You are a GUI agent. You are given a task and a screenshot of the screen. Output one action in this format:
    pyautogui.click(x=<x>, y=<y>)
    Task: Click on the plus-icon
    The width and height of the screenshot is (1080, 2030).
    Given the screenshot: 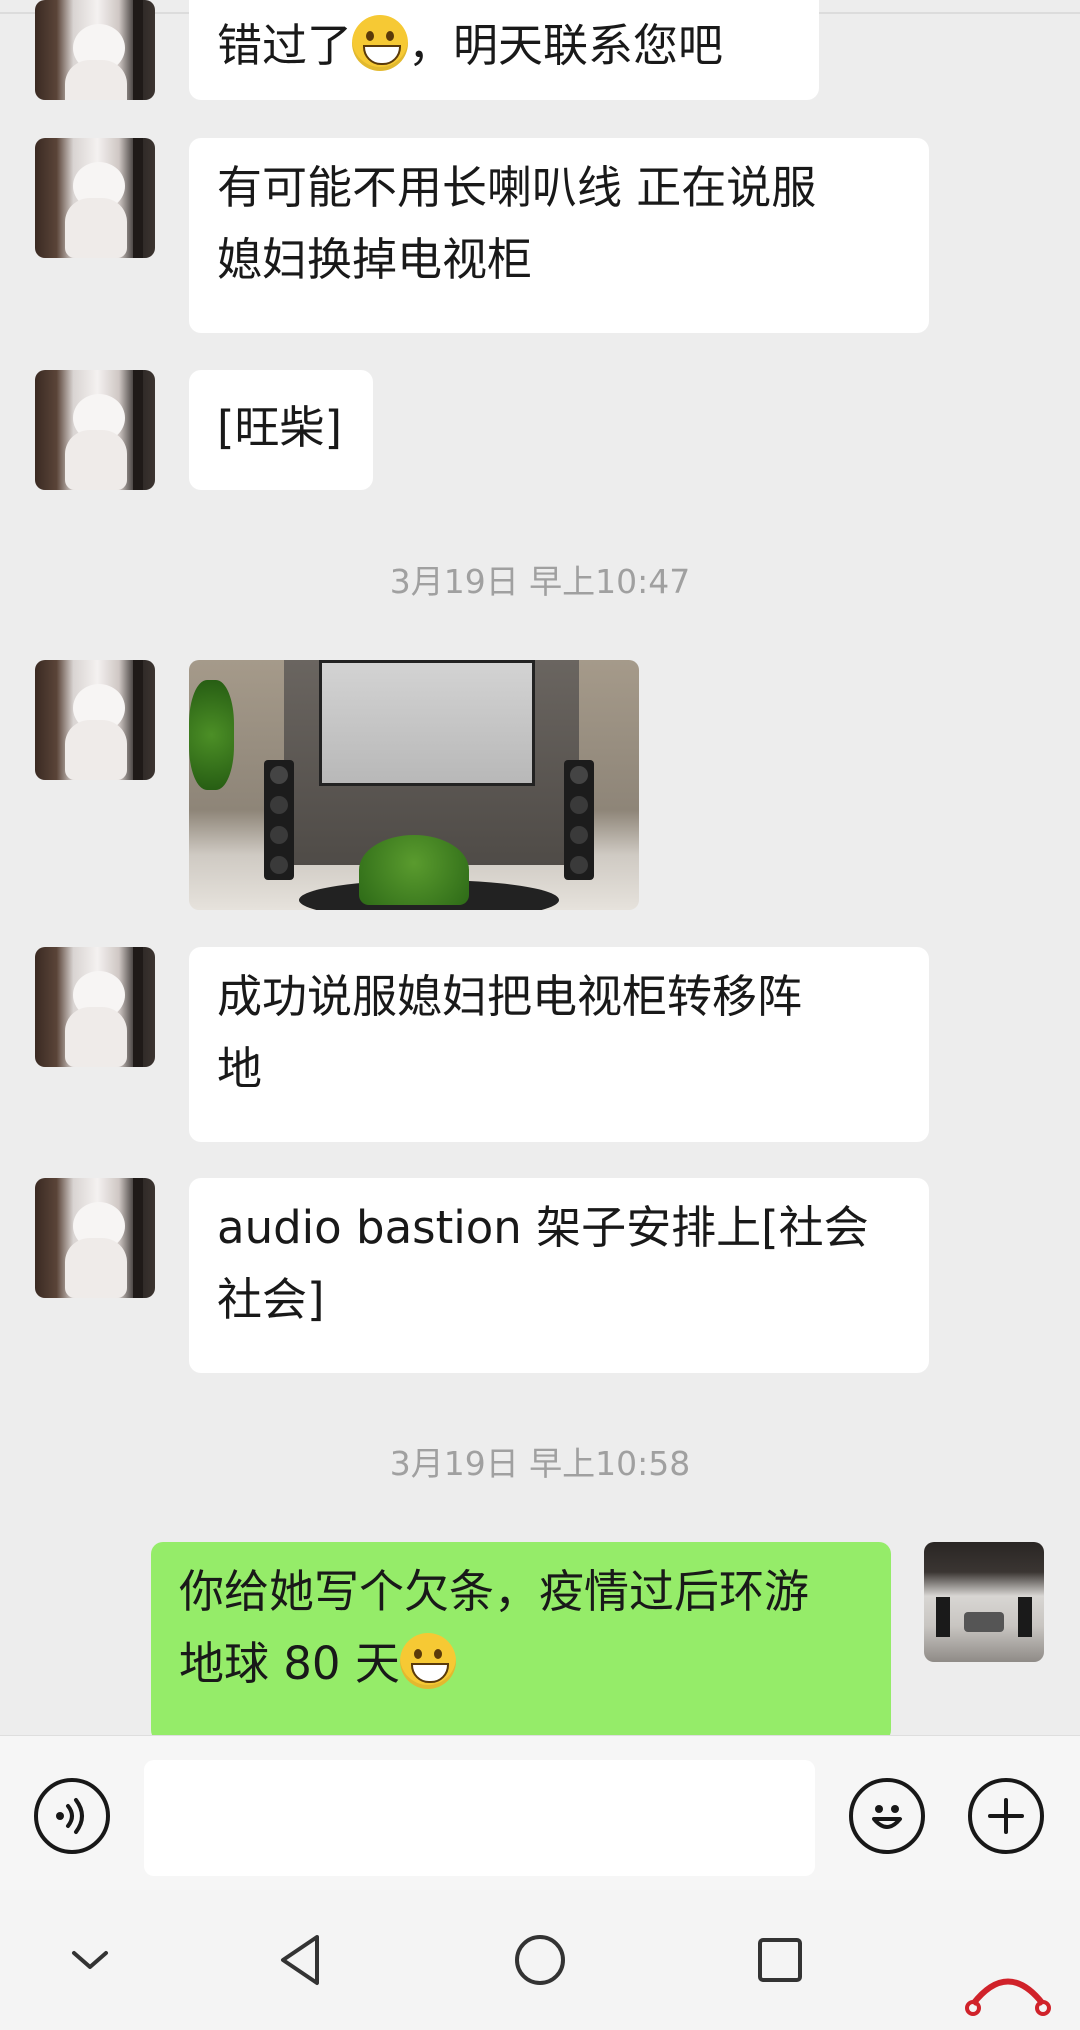 What is the action you would take?
    pyautogui.click(x=1006, y=1816)
    